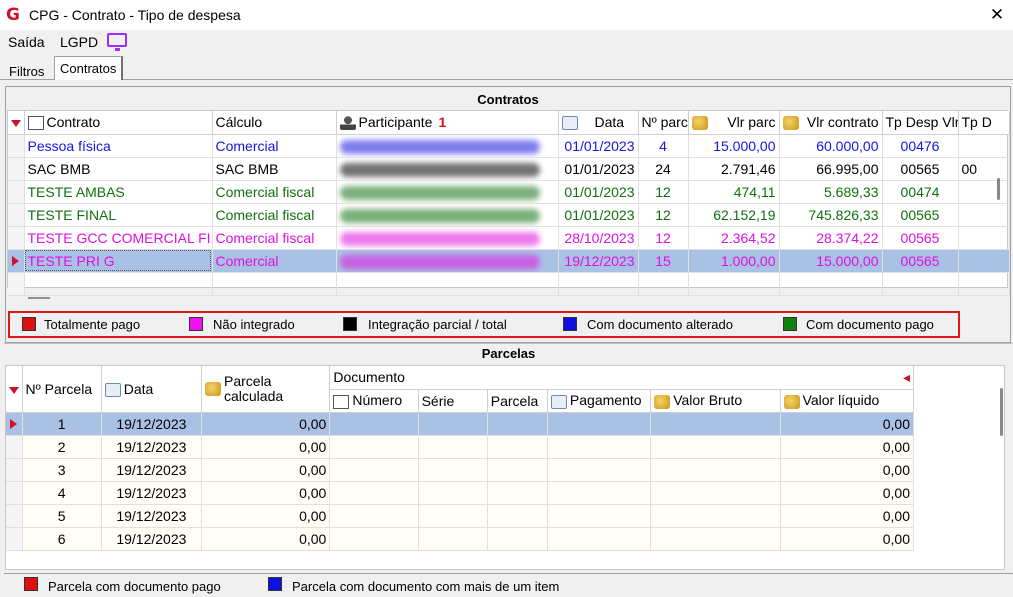 This screenshot has height=597, width=1013. Describe the element at coordinates (62, 389) in the screenshot. I see `col-nparcela: Nº Parcela` at that location.